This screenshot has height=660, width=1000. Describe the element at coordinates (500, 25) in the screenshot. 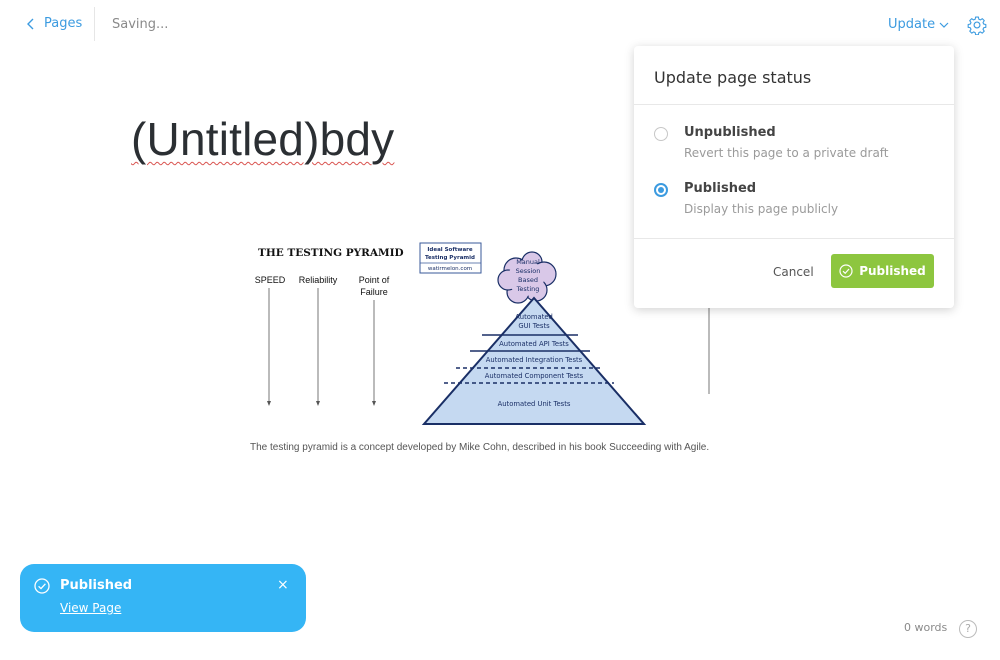

I see `top-bar: Pages Saving... Update` at that location.